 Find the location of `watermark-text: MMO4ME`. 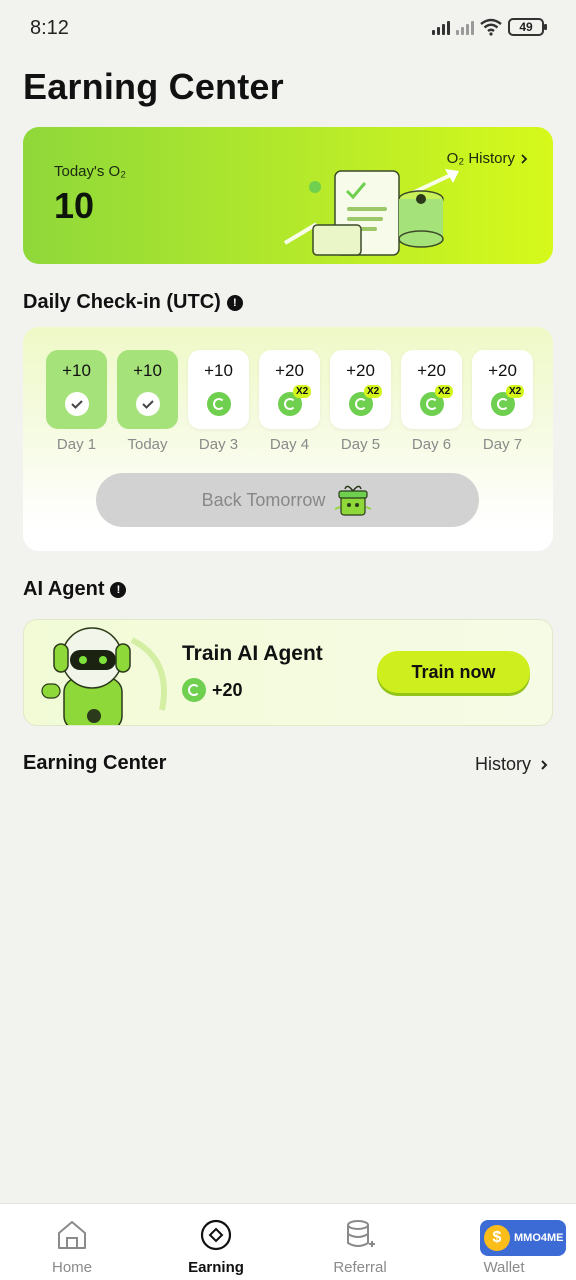

watermark-text: MMO4ME is located at coordinates (539, 1238).